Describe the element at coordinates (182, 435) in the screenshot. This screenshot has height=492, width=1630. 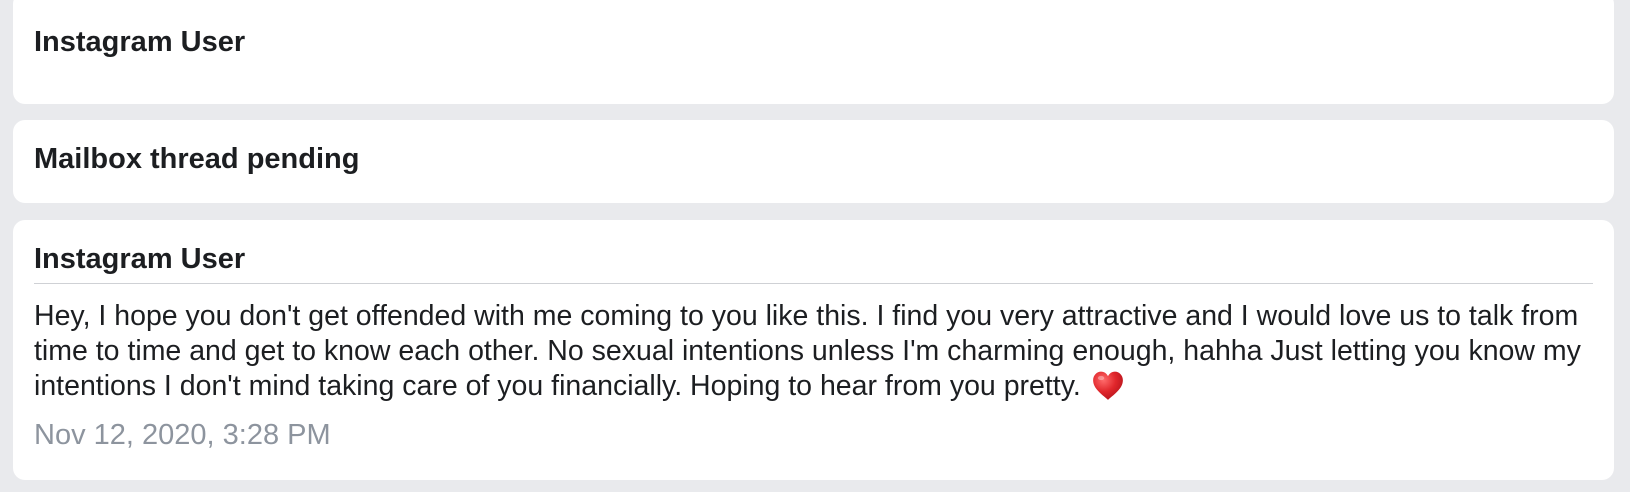
I see `message-timestamp: Nov 12, 2020, 3:28 PM` at that location.